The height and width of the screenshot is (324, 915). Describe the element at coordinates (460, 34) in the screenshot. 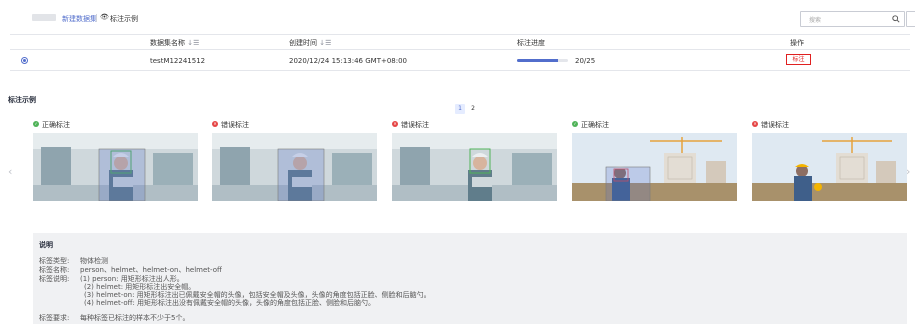

I see `table-top-border` at that location.